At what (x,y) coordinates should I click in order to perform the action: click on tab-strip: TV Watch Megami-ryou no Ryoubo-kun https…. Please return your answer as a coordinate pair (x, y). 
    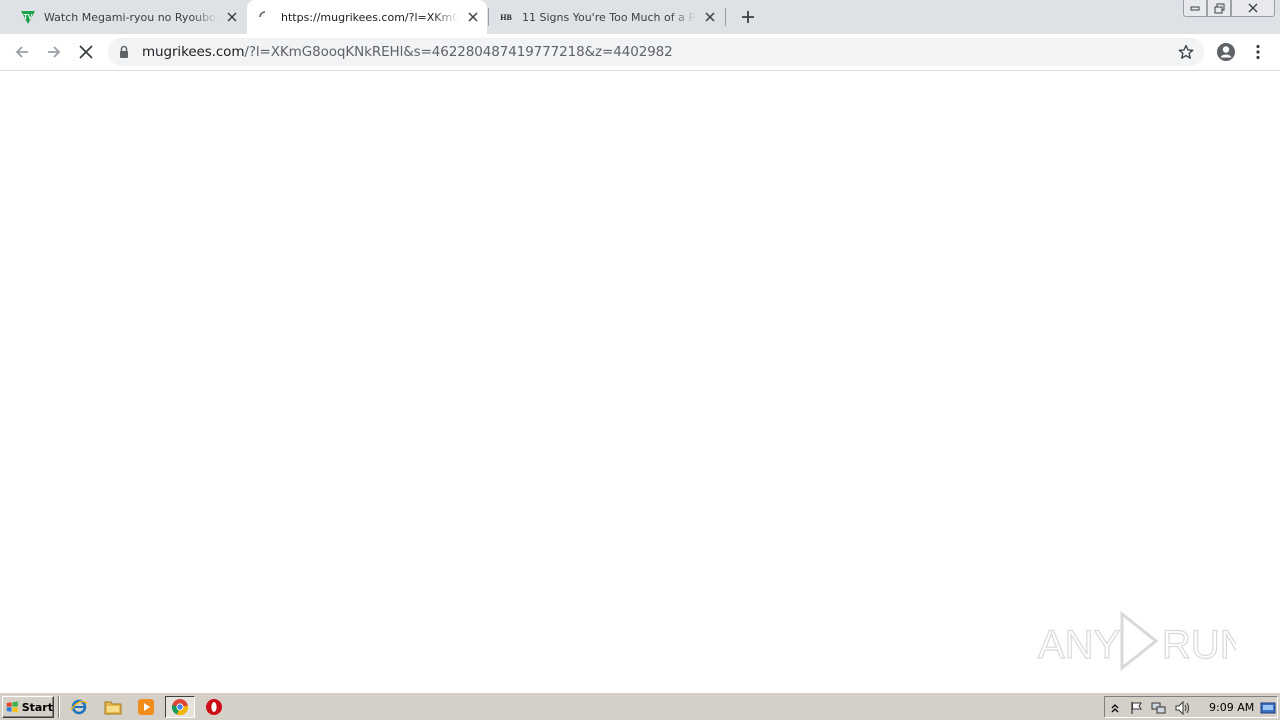
    Looking at the image, I should click on (640, 17).